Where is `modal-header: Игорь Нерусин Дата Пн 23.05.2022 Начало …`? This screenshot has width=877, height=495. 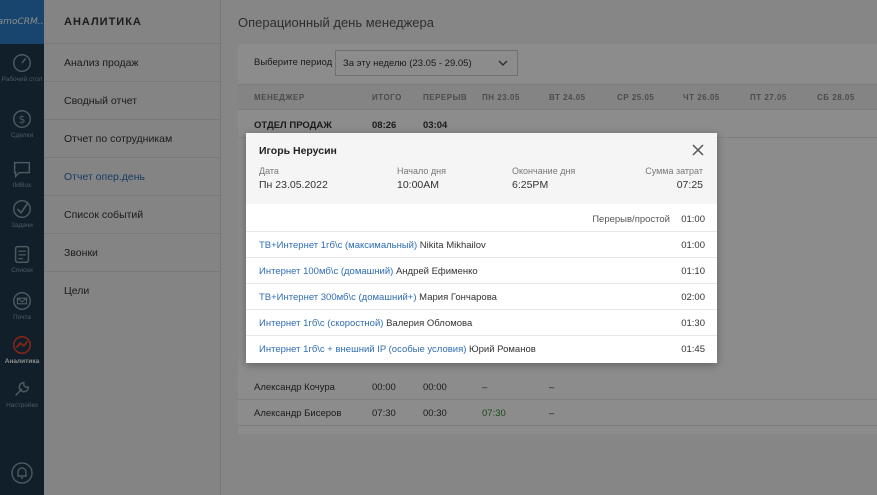
modal-header: Игорь Нерусин Дата Пн 23.05.2022 Начало … is located at coordinates (481, 168).